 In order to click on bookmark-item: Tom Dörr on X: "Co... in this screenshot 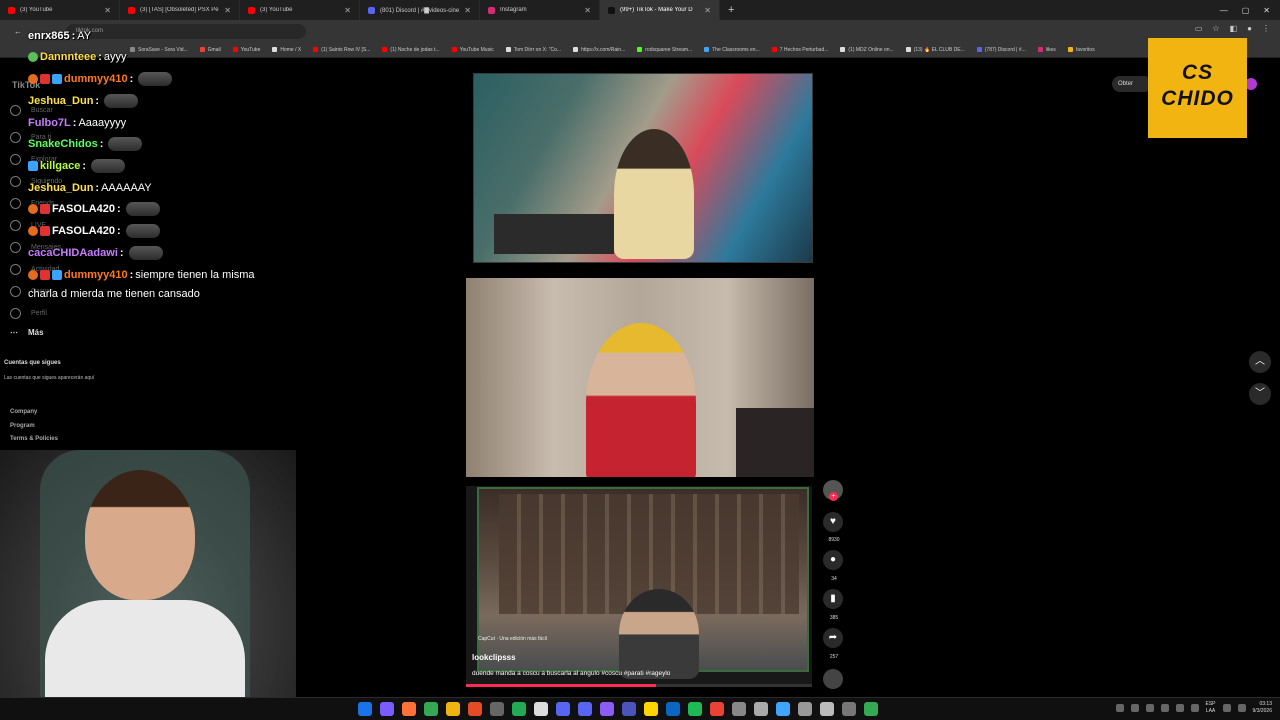, I will do `click(533, 50)`.